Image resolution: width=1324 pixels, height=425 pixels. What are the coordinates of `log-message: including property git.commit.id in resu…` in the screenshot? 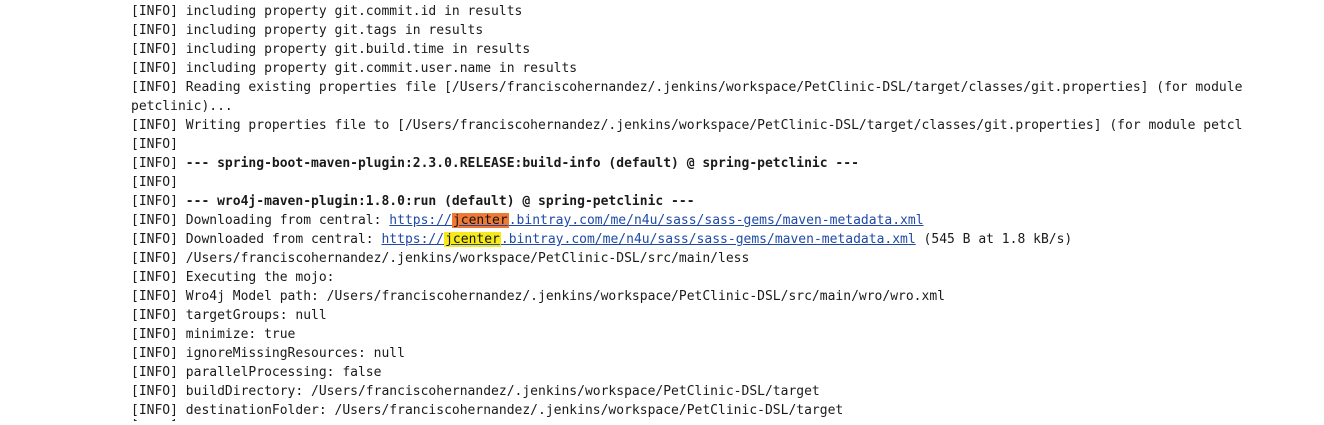 It's located at (354, 11).